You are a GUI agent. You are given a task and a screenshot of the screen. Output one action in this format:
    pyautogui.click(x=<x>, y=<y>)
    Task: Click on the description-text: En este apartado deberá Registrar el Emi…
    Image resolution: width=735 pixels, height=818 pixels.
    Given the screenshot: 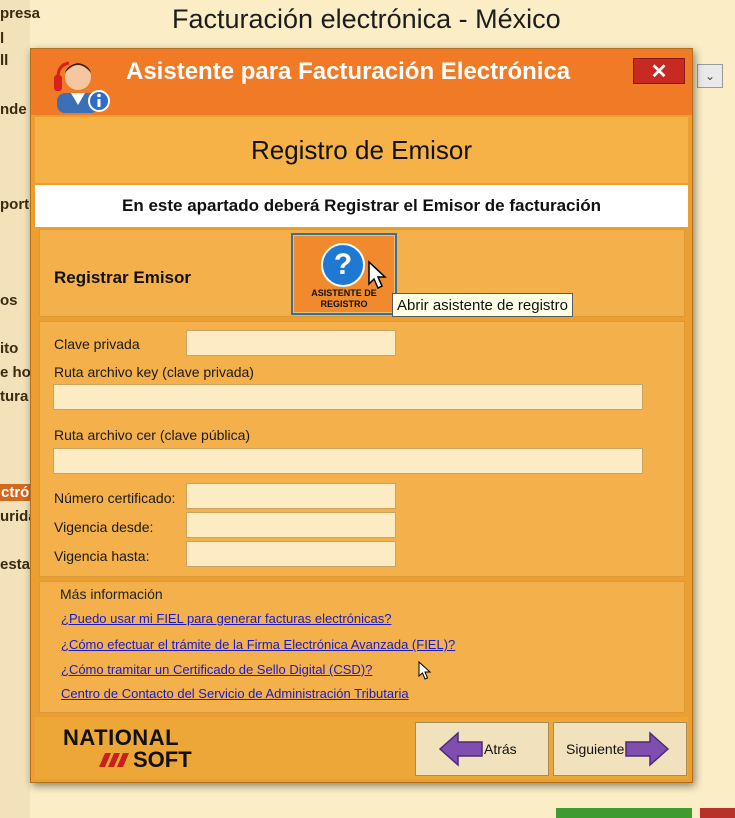 What is the action you would take?
    pyautogui.click(x=361, y=205)
    